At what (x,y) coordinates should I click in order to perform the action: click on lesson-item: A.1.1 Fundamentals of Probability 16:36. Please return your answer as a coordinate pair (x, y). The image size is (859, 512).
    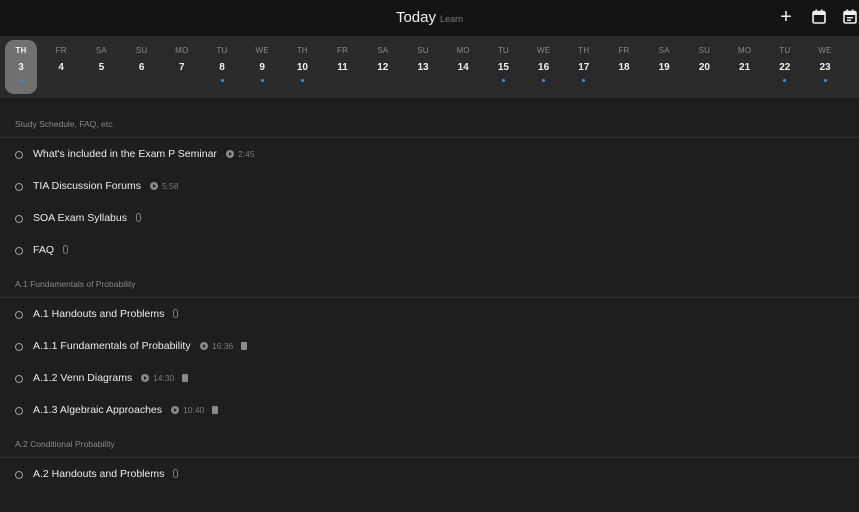
    Looking at the image, I should click on (429, 348).